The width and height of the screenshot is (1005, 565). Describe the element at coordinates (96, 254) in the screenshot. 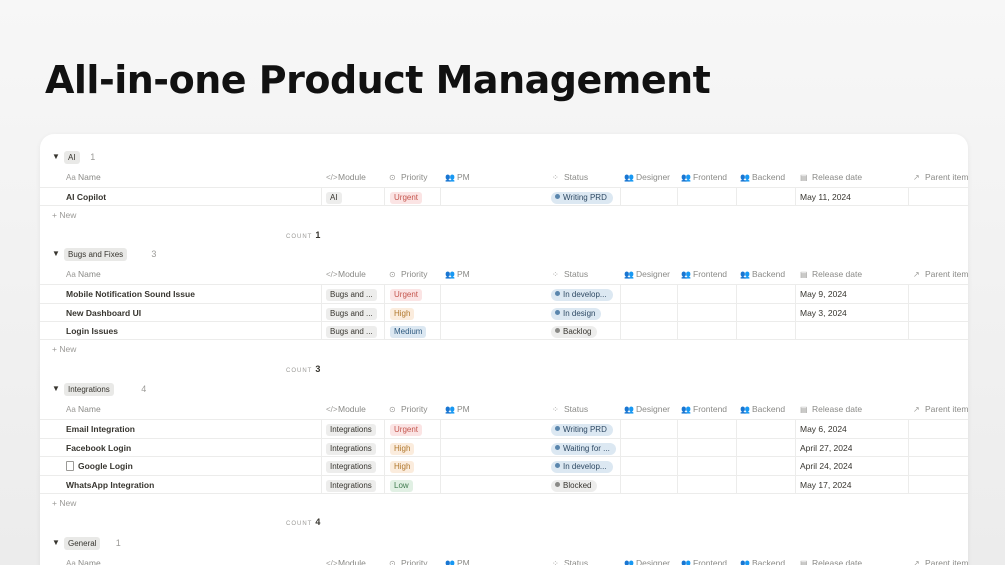

I see `group-label: Bugs and Fixes` at that location.